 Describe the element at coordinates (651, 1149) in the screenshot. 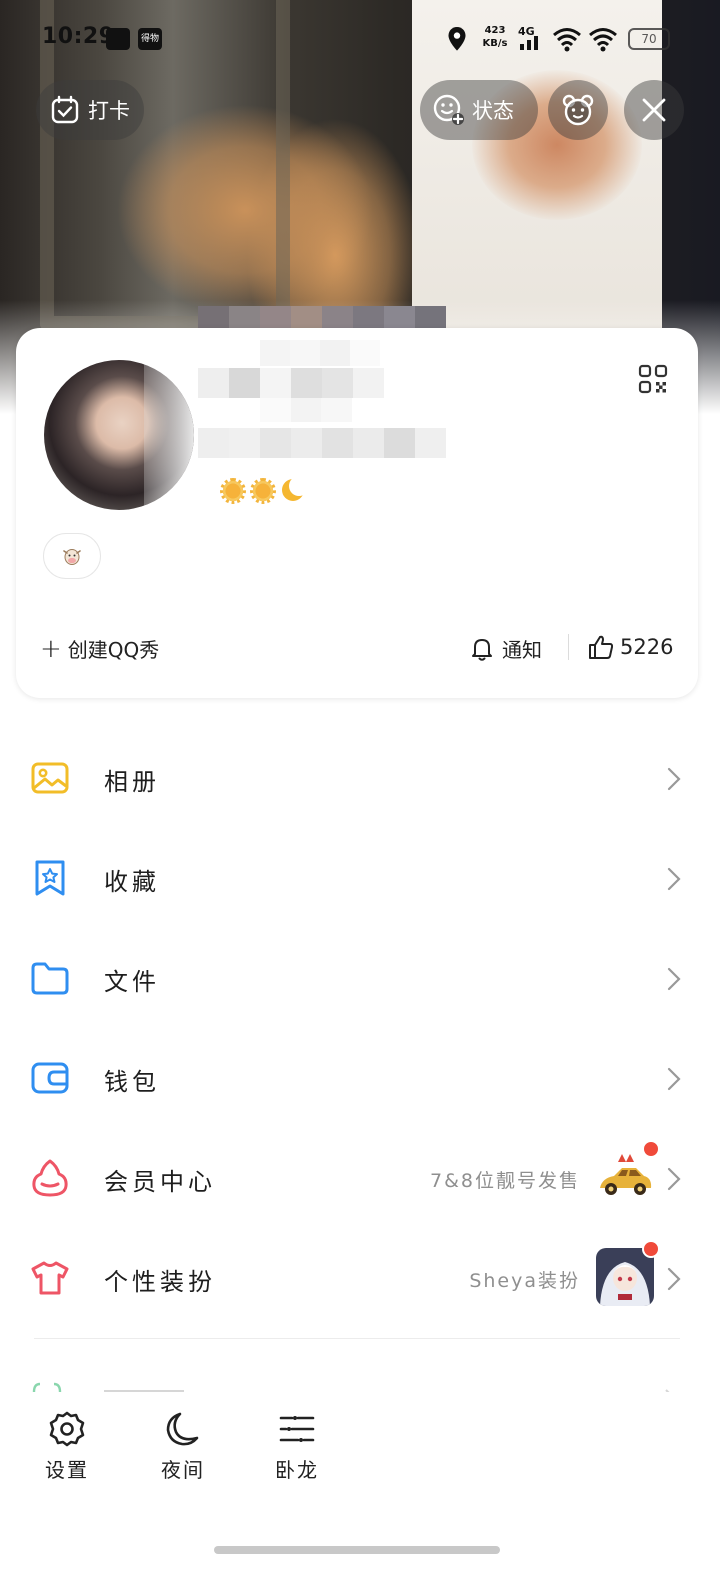

I see `vip-notification-dot` at that location.